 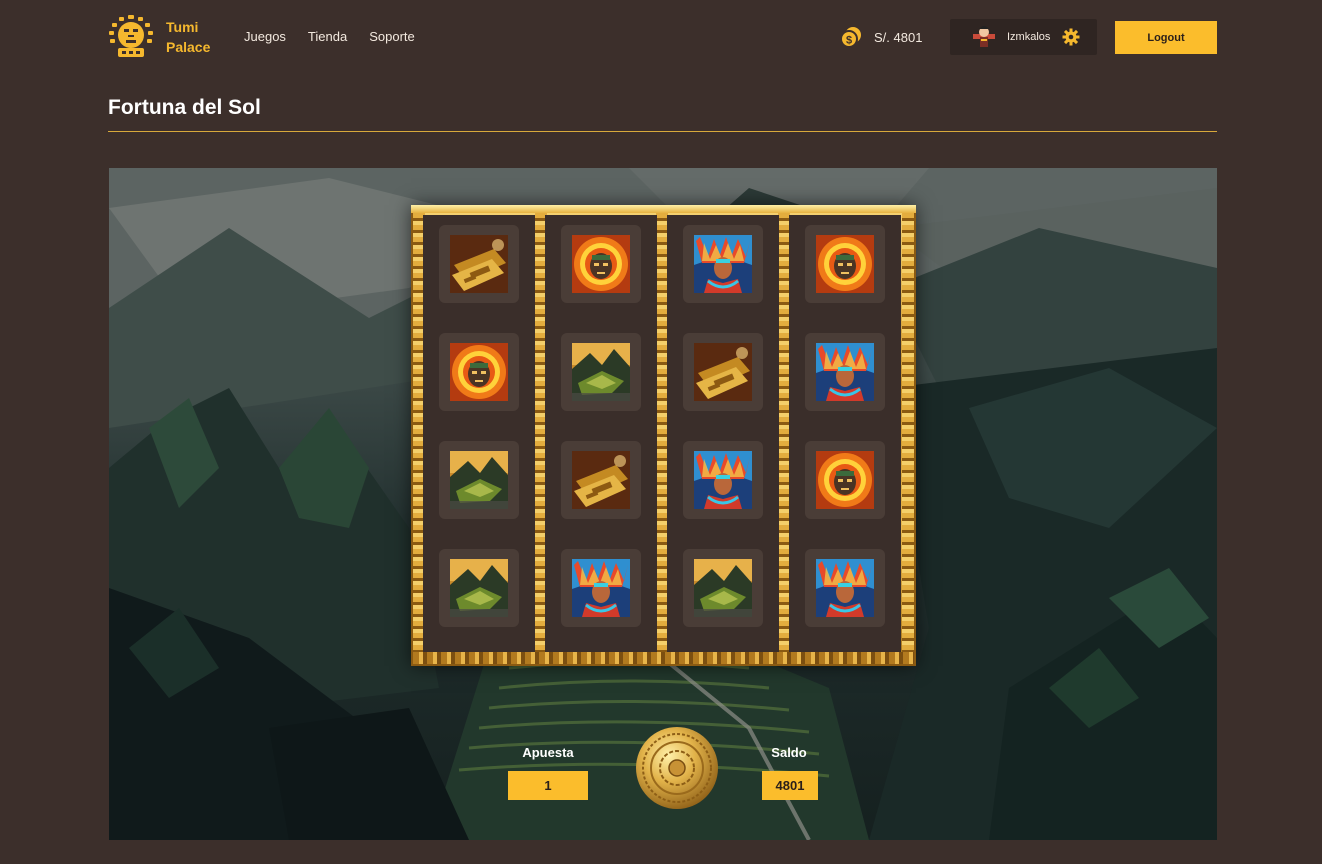 I want to click on logout-button: Logout, so click(x=1166, y=37).